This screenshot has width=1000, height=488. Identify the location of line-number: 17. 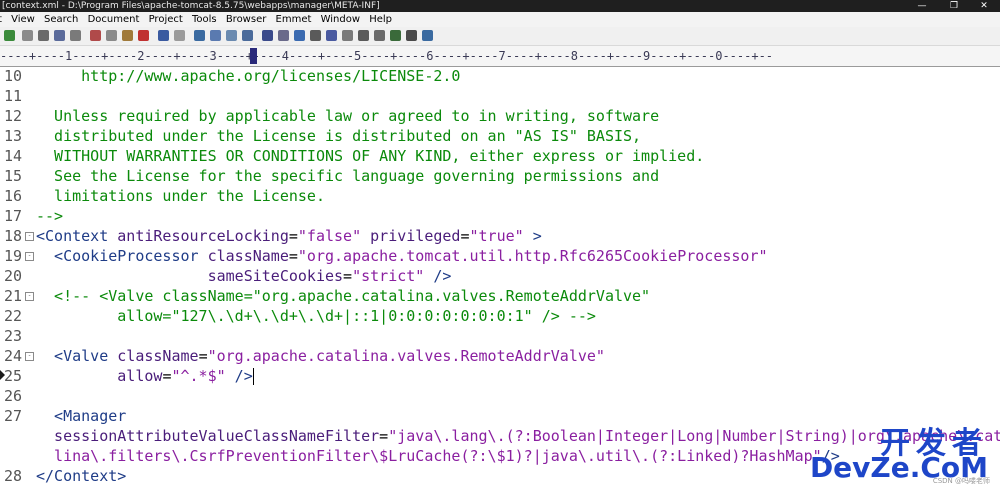
(13, 216).